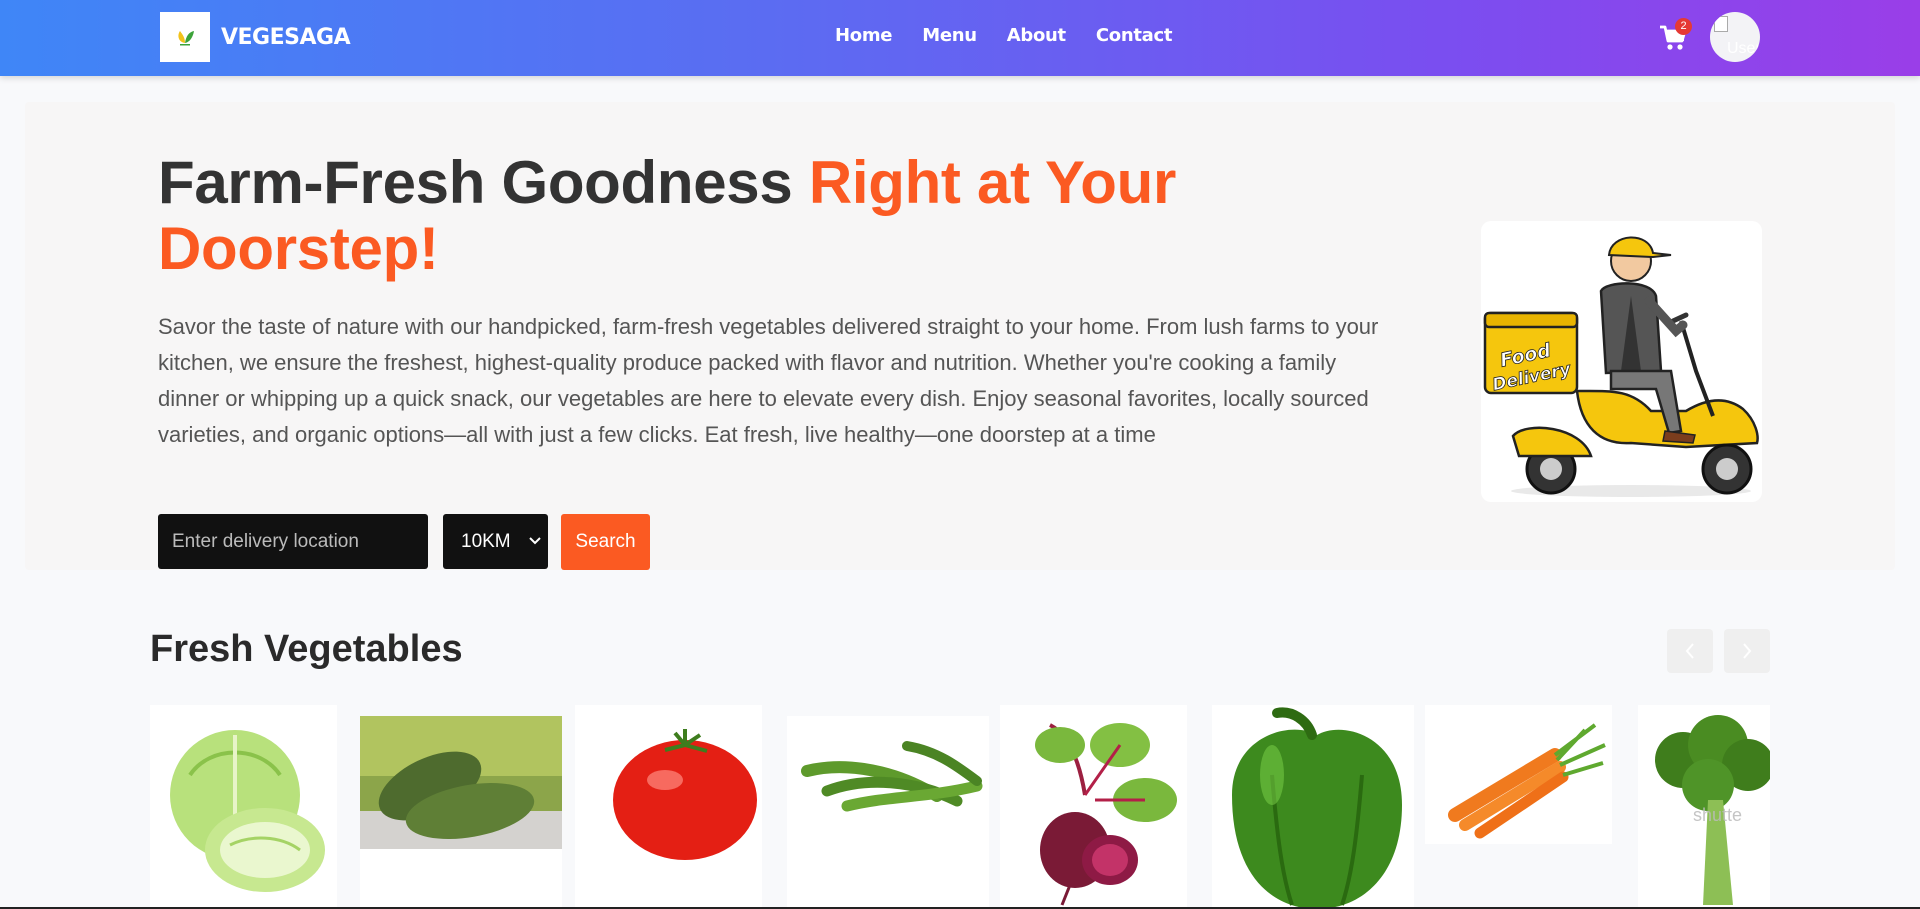 This screenshot has width=1920, height=909. Describe the element at coordinates (685, 794) in the screenshot. I see `tomato-image` at that location.